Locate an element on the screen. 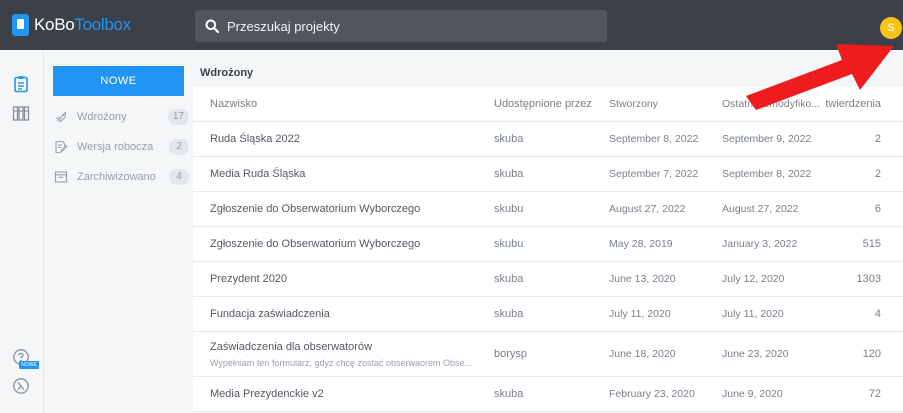  project-created: February 23, 2020 is located at coordinates (652, 394).